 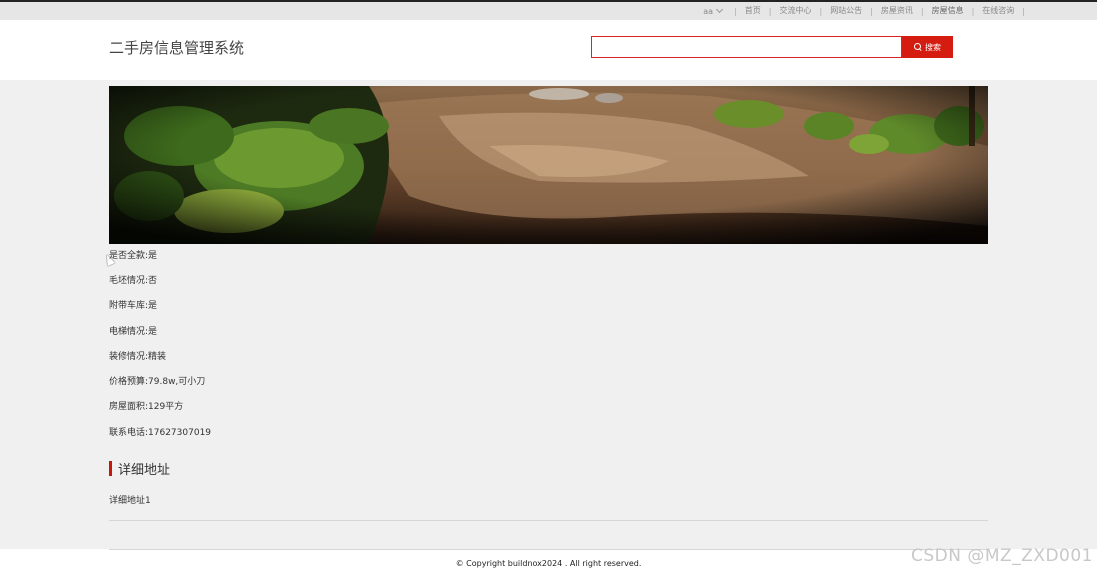 What do you see at coordinates (160, 433) in the screenshot?
I see `detail-phone: 联系电话:17627307019` at bounding box center [160, 433].